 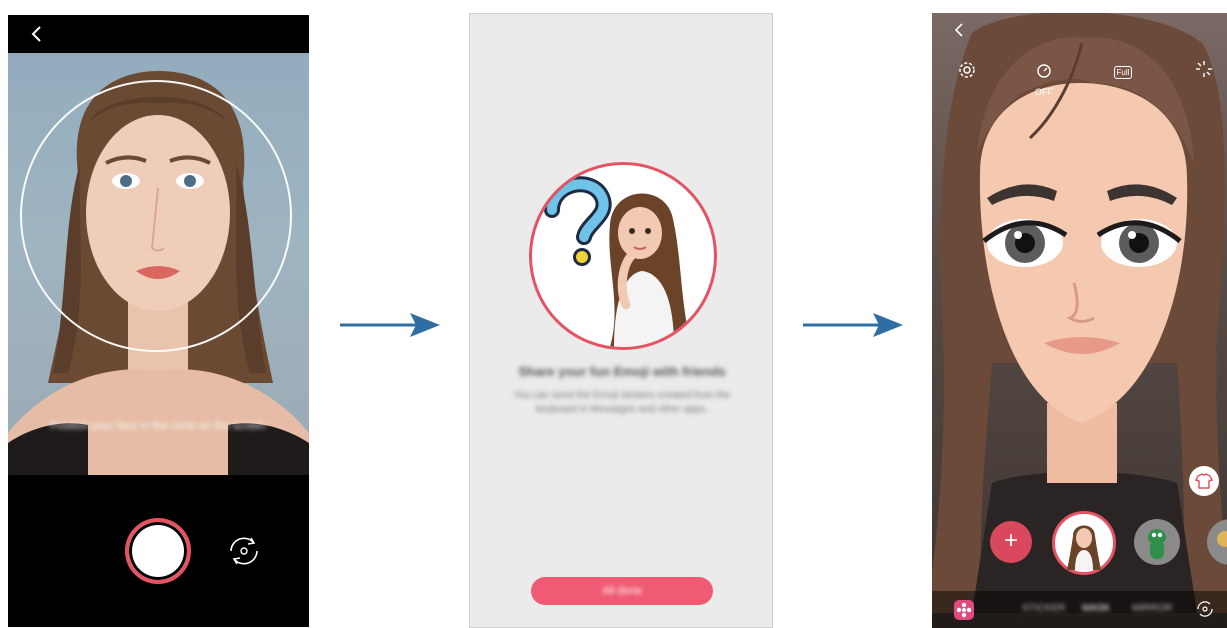 I want to click on thinking-emoji-image, so click(x=618, y=261).